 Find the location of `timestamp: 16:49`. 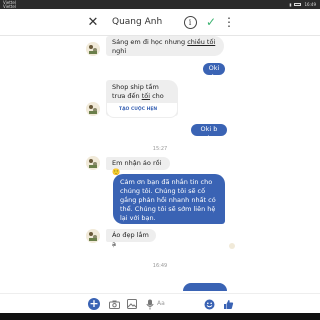

timestamp: 16:49 is located at coordinates (160, 266).